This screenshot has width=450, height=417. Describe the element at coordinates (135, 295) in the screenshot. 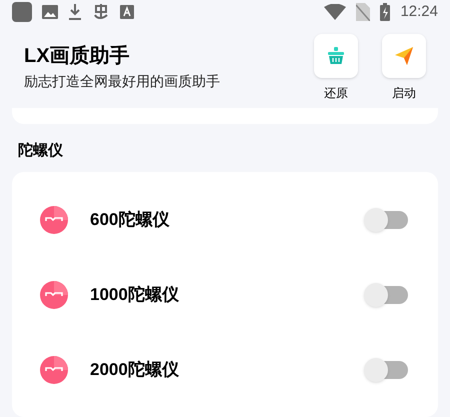

I see `setting-label: 1000陀螺仪` at that location.